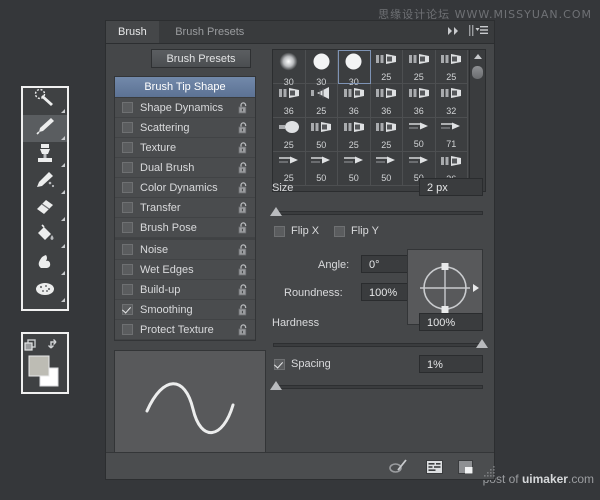  Describe the element at coordinates (478, 56) in the screenshot. I see `scroll-up-arrow-icon` at that location.